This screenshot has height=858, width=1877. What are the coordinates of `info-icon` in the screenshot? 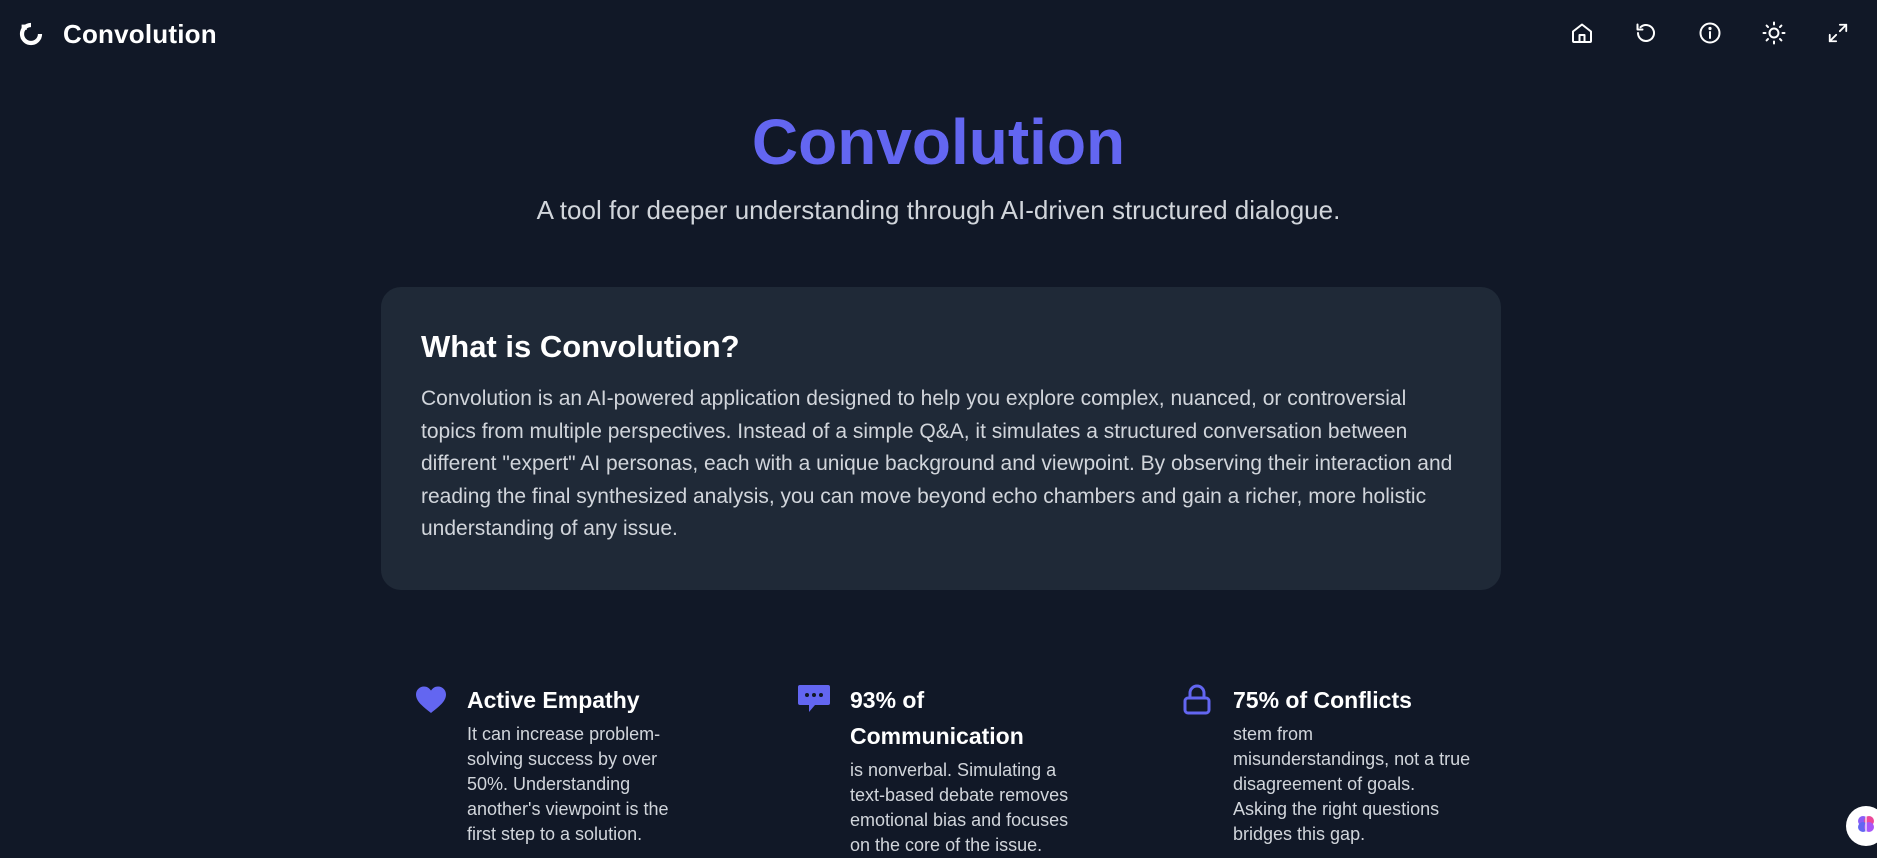 It's located at (1710, 34).